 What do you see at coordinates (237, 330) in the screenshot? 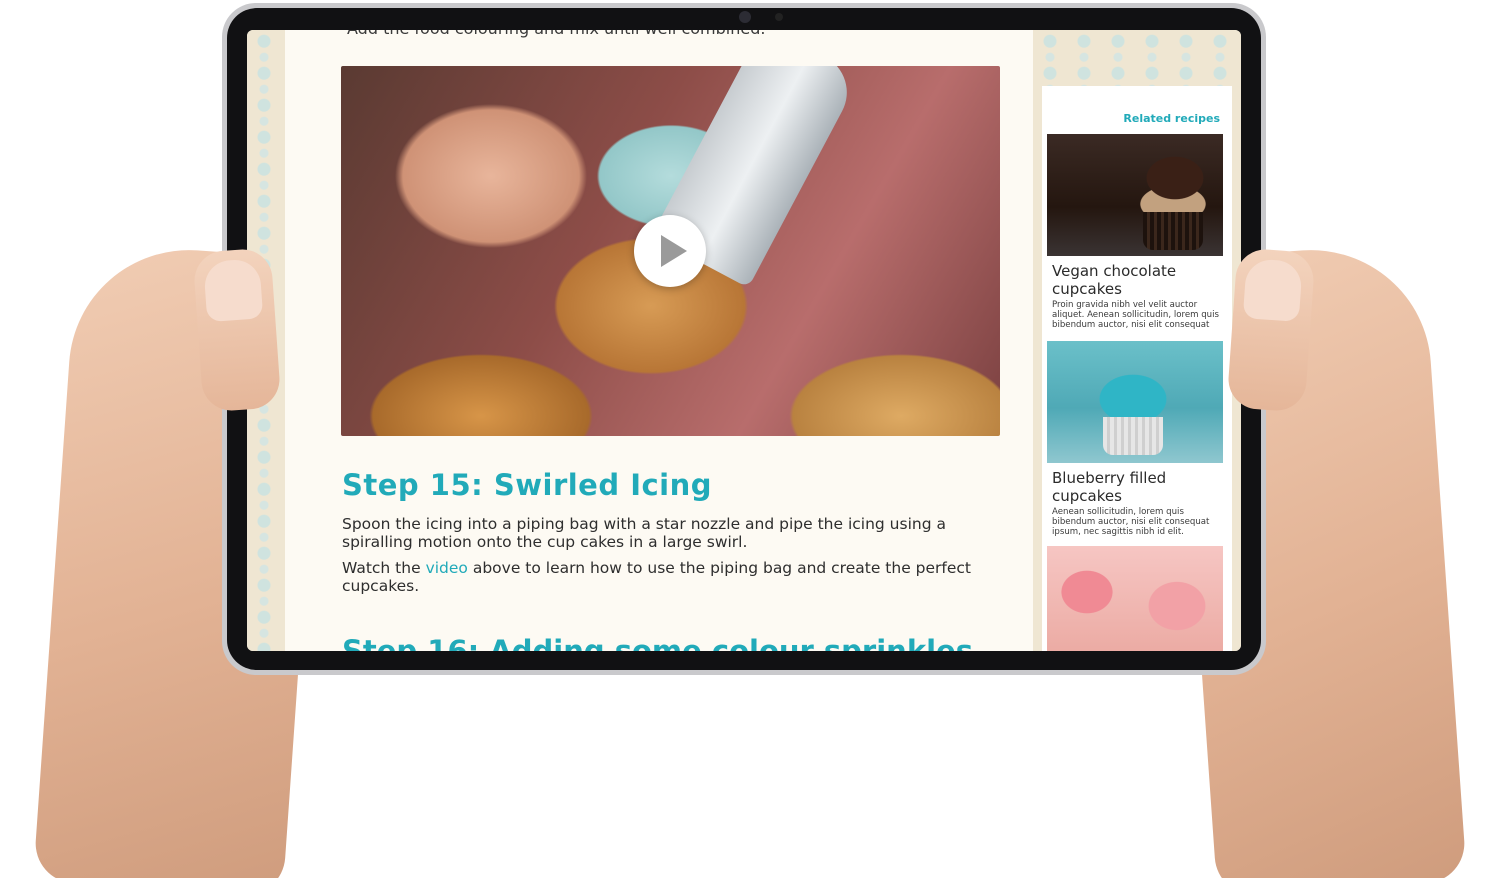
I see `left-thumb` at bounding box center [237, 330].